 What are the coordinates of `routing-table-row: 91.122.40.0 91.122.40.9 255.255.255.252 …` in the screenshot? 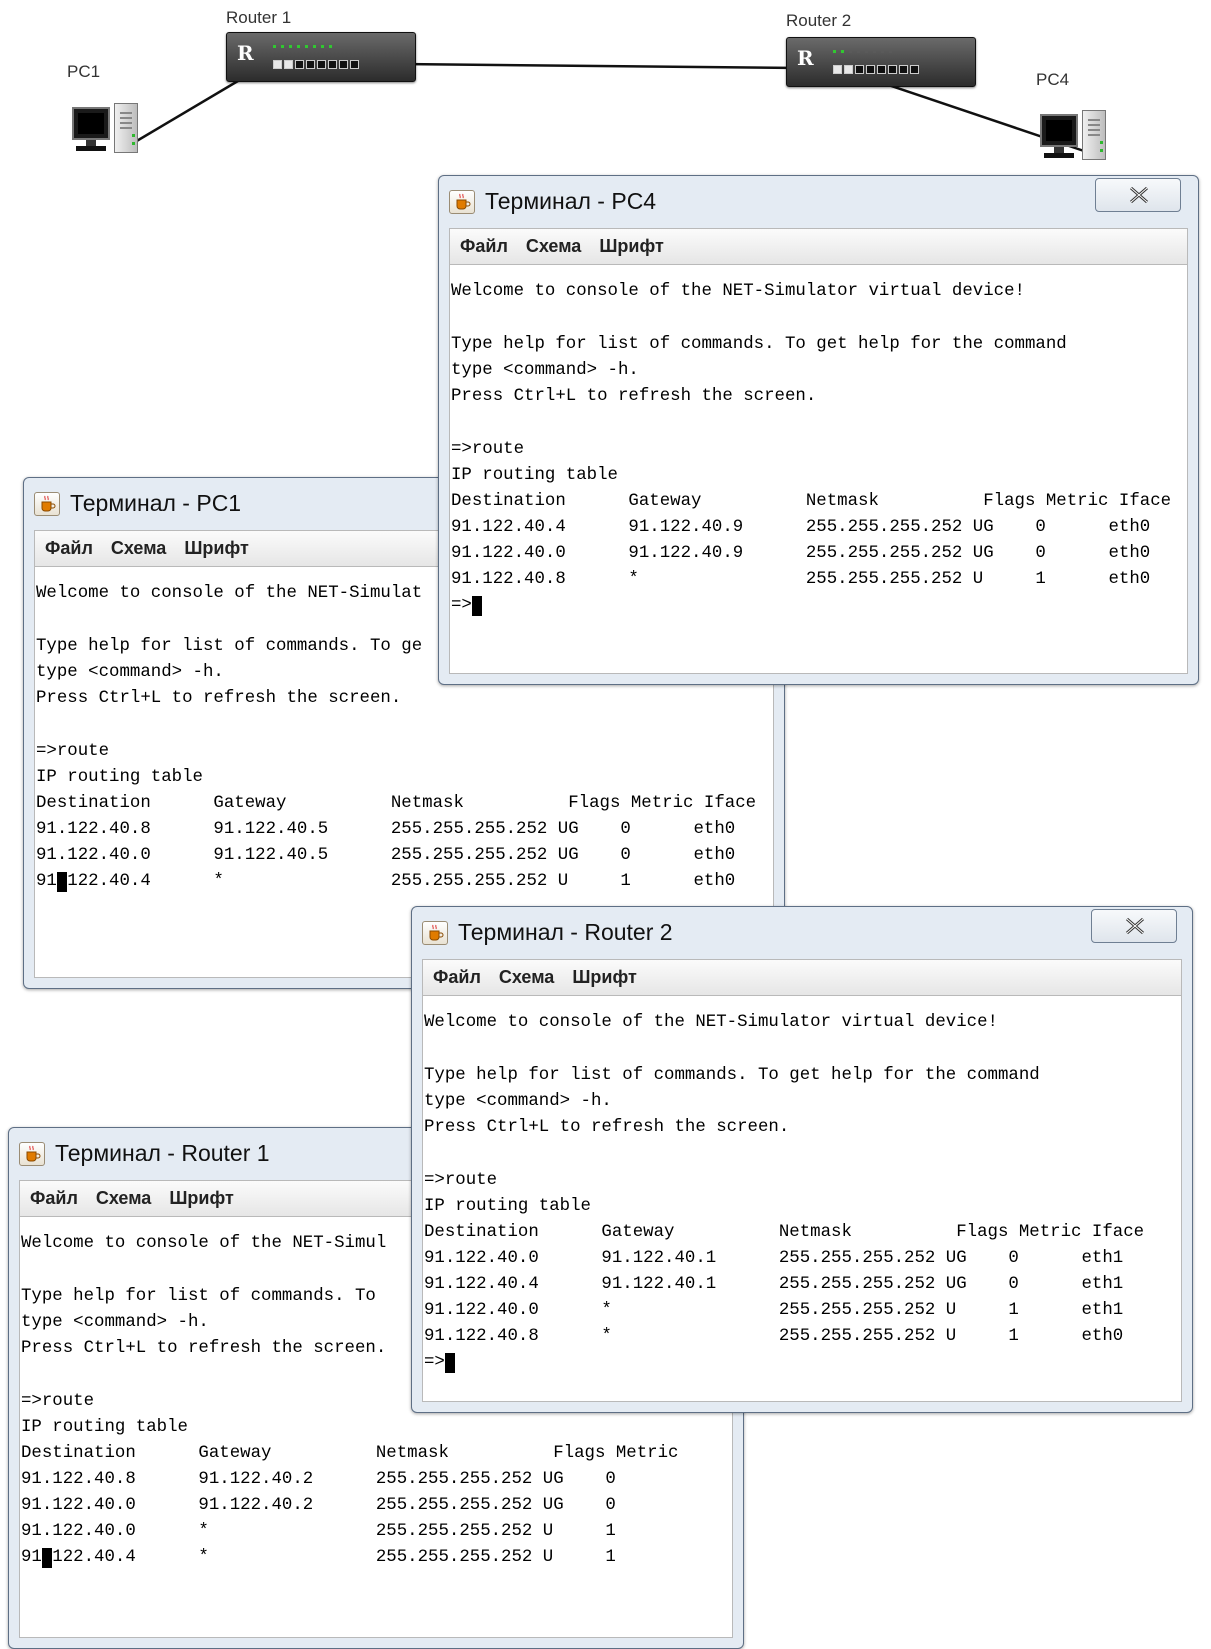 It's located at (801, 553).